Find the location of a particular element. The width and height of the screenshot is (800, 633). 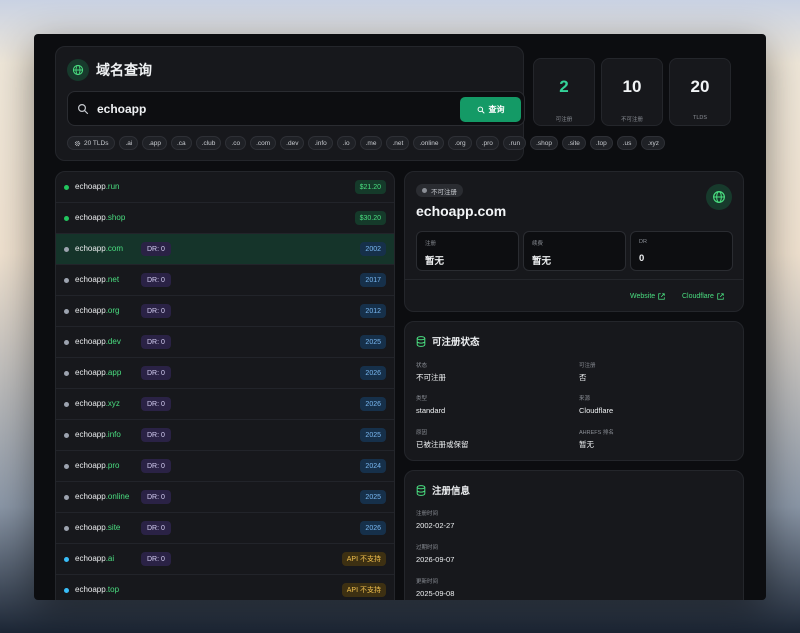

domain-row: echoapp.top API 不支持 is located at coordinates (225, 587).